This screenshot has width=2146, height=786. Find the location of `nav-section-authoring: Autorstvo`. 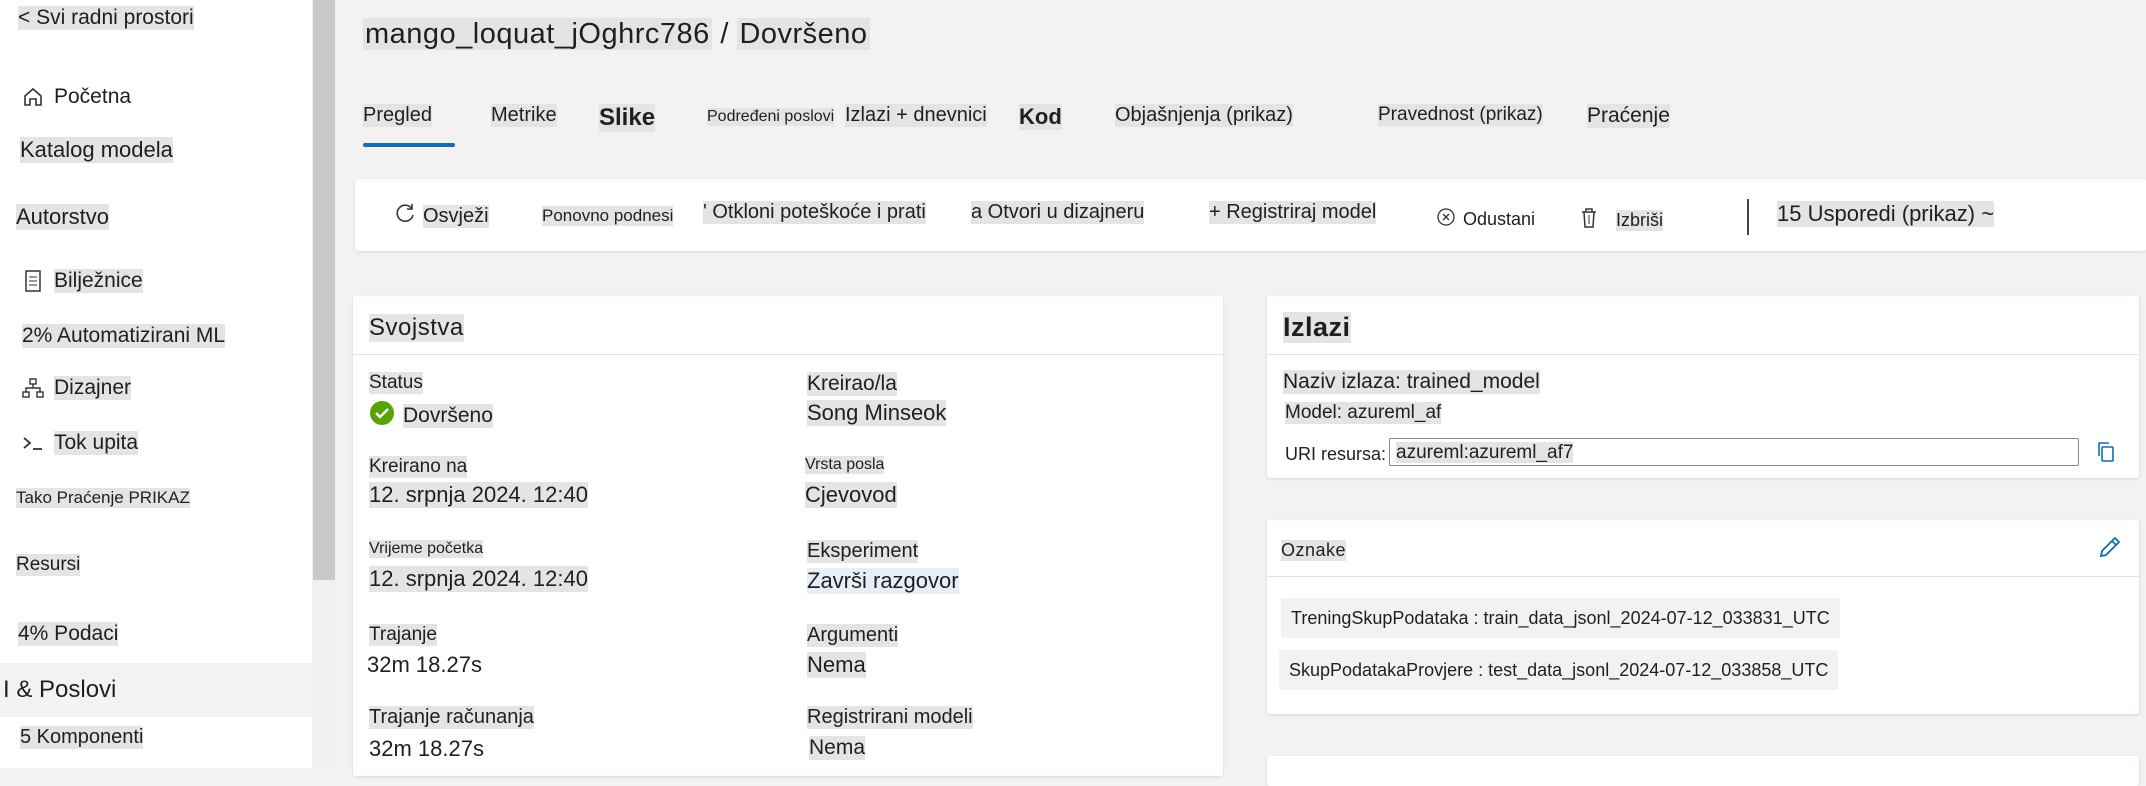

nav-section-authoring: Autorstvo is located at coordinates (62, 217).